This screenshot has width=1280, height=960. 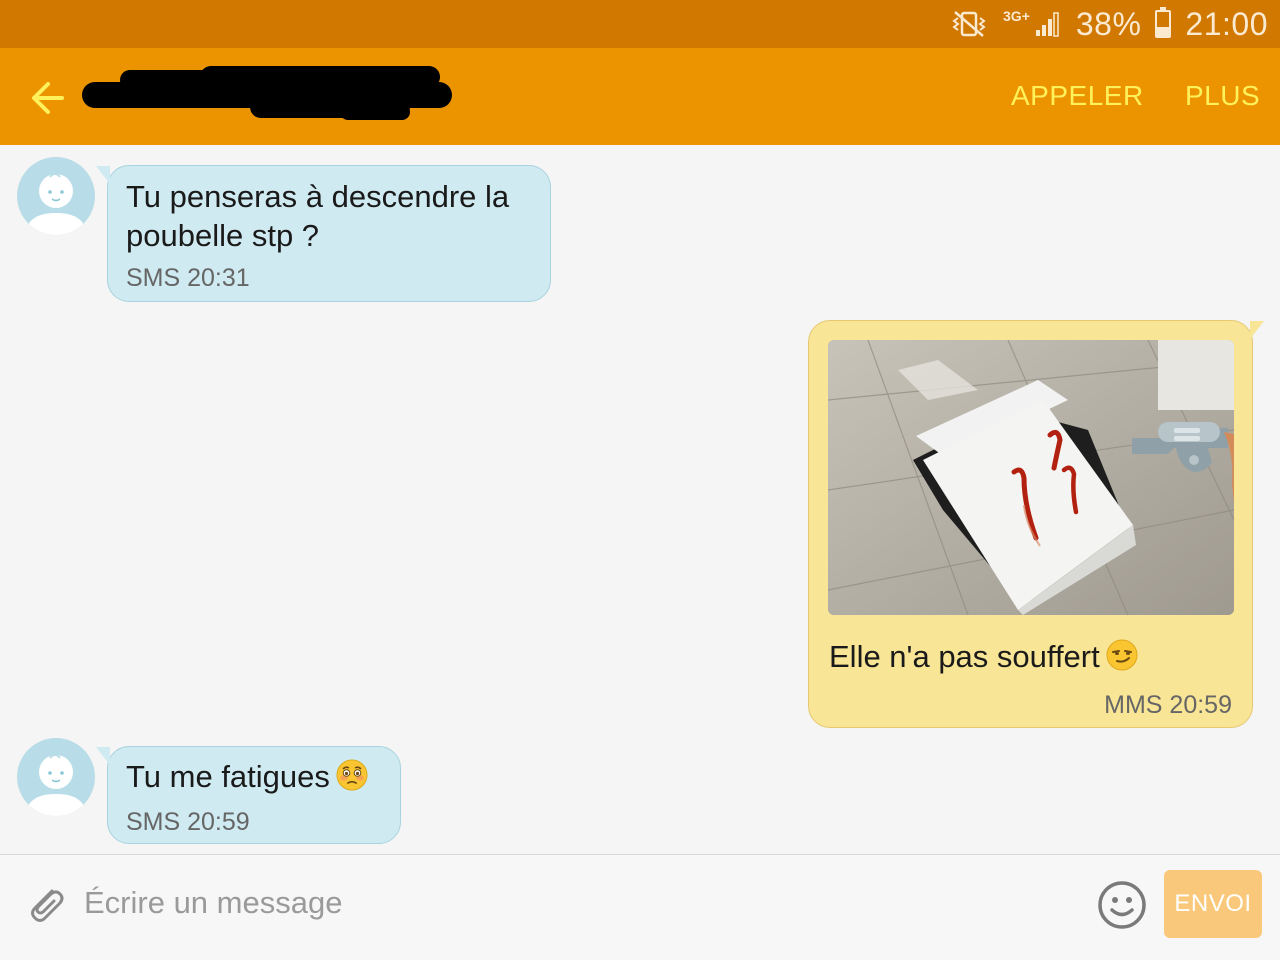 I want to click on message-timestamp: SMS 20:59, so click(x=188, y=822).